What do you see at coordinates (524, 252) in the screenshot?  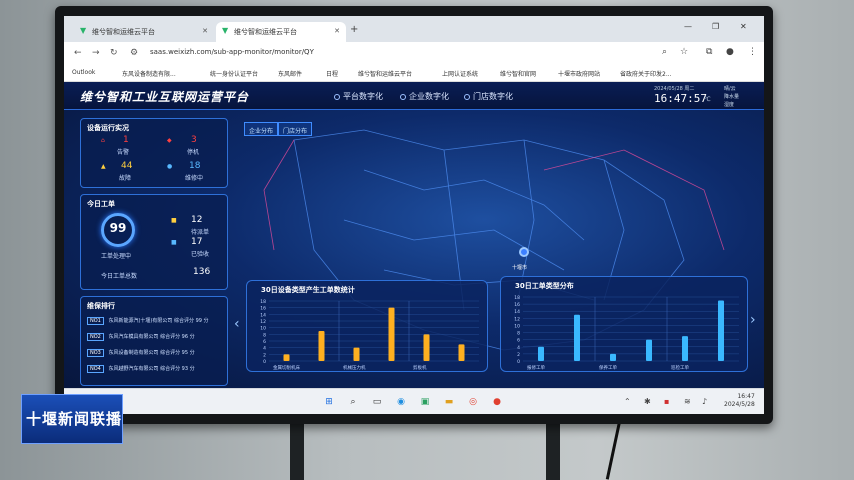 I see `location-pin-icon` at bounding box center [524, 252].